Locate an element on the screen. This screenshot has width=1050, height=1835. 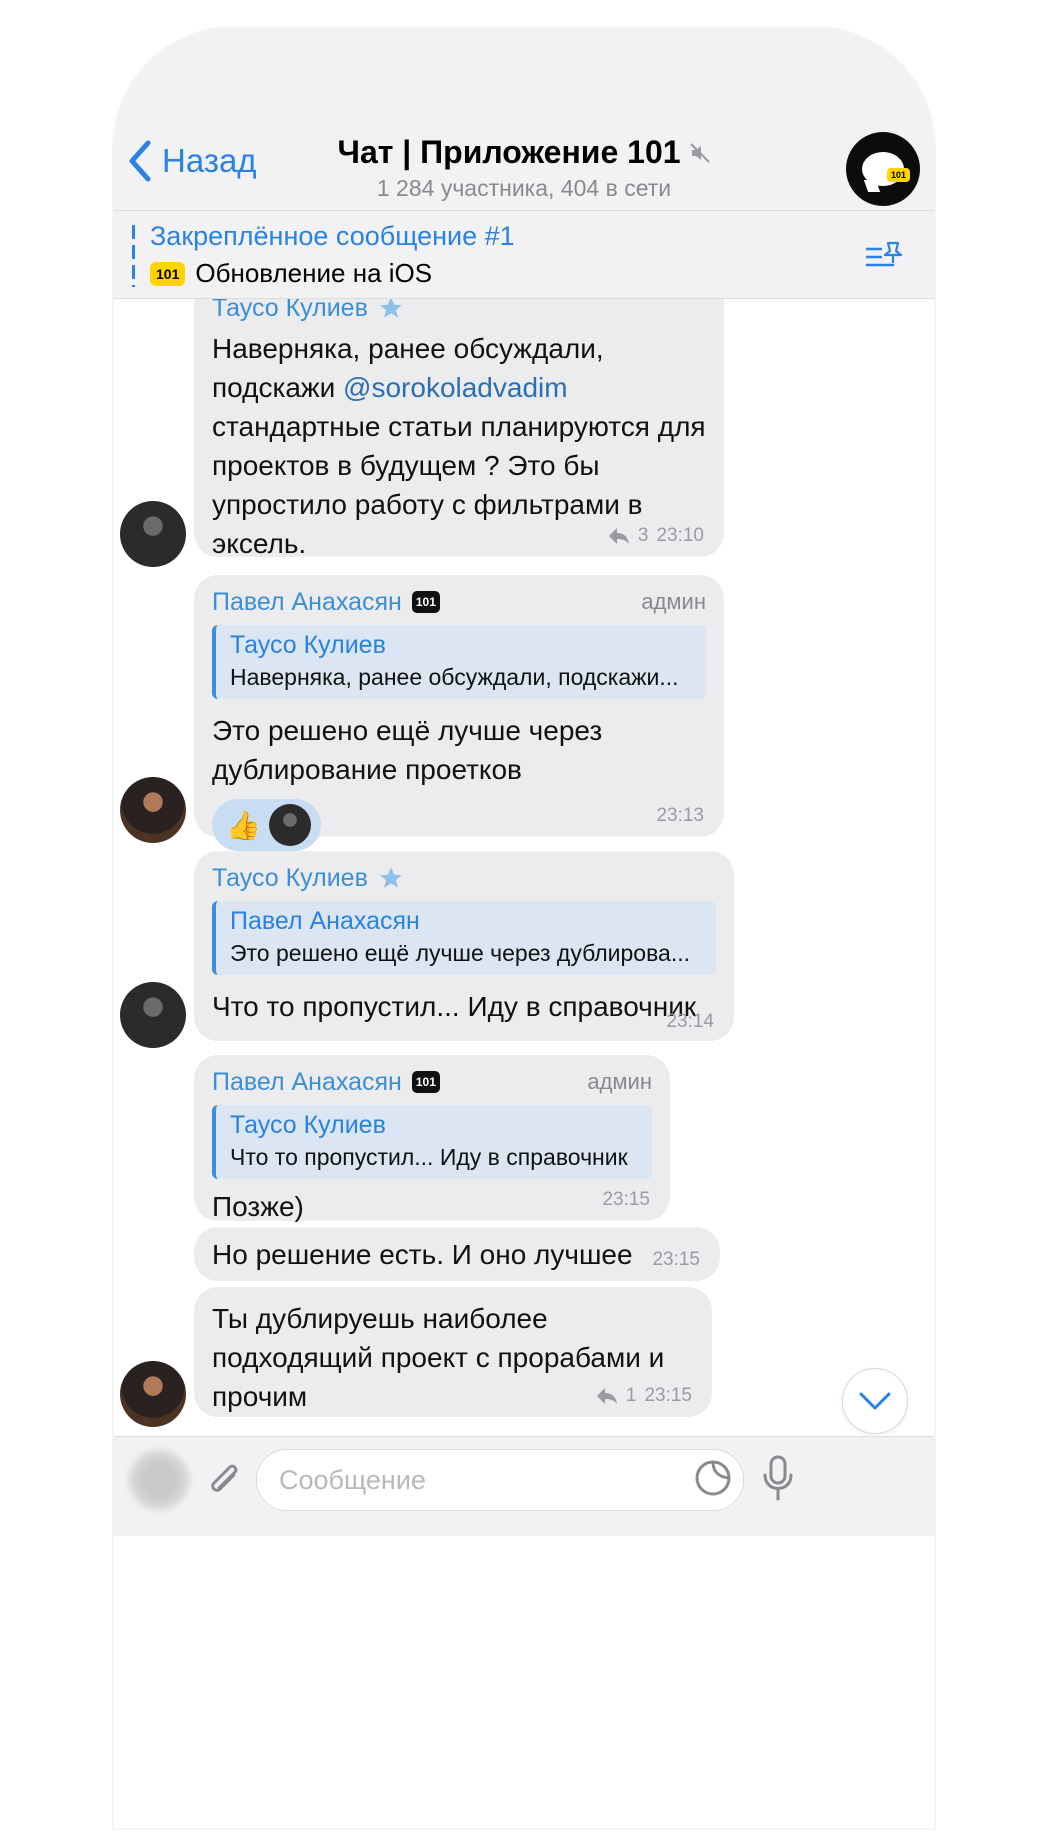
message-time: 23:10 is located at coordinates (680, 535).